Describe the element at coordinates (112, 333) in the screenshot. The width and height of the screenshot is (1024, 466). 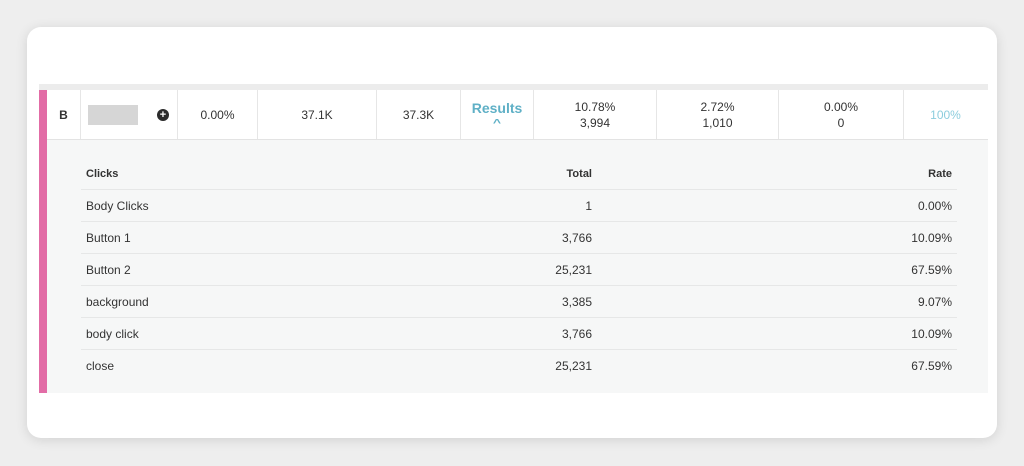
I see `row-label: body click` at that location.